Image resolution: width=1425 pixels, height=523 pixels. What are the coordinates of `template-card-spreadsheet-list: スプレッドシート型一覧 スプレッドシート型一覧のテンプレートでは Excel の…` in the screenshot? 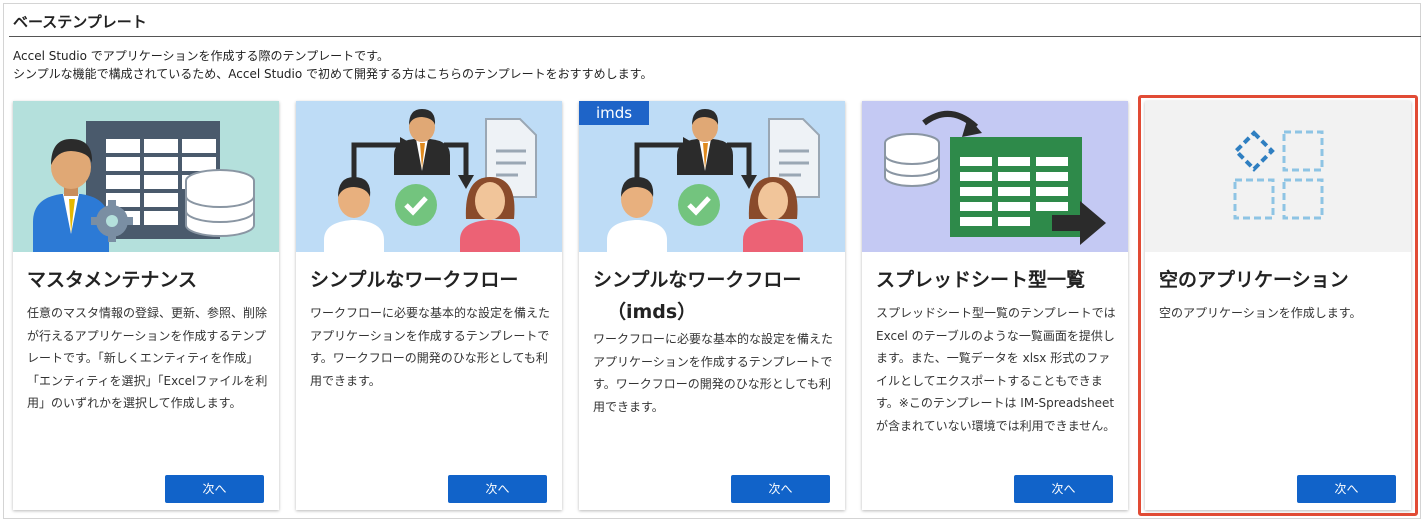 It's located at (995, 305).